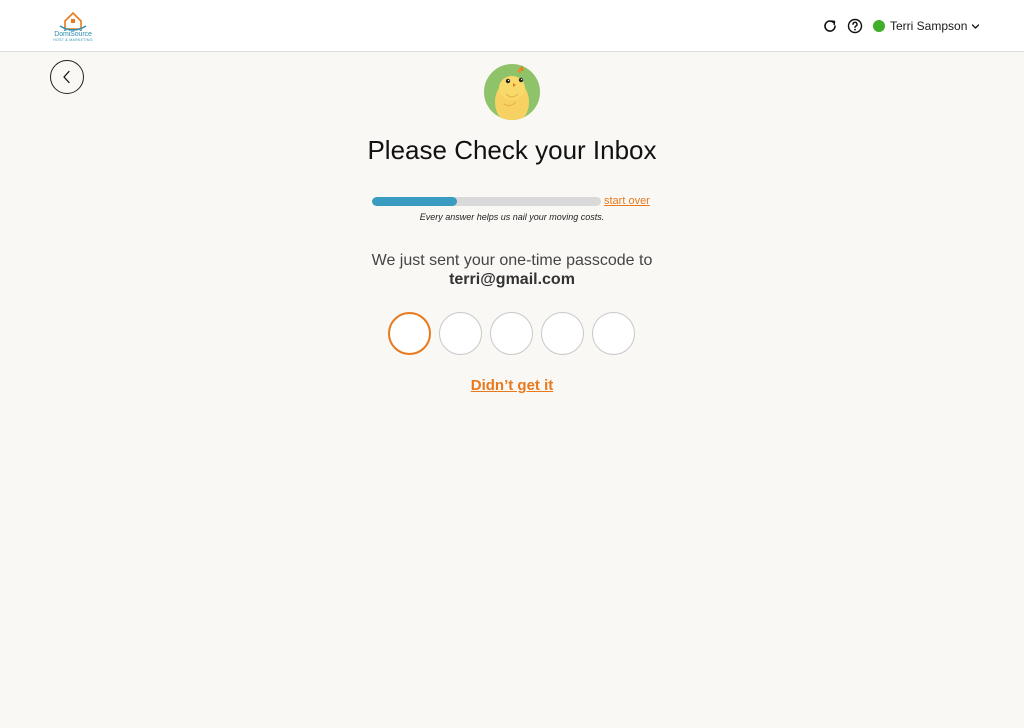 This screenshot has height=728, width=1024. Describe the element at coordinates (414, 201) in the screenshot. I see `progress-bar-fill` at that location.